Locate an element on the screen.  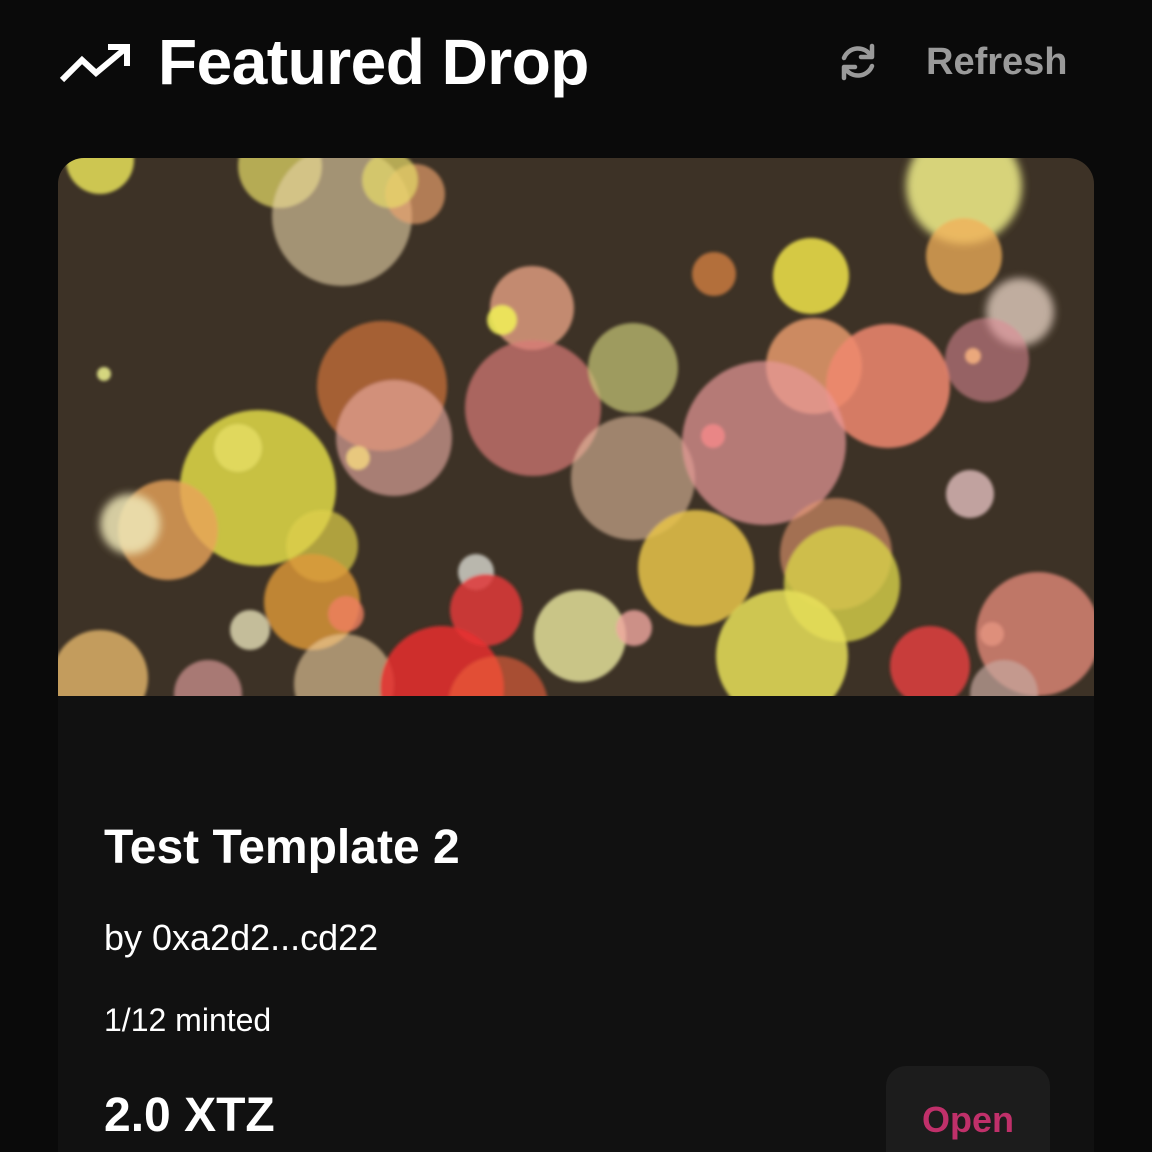
drop-title: Test Template 2 is located at coordinates (282, 848).